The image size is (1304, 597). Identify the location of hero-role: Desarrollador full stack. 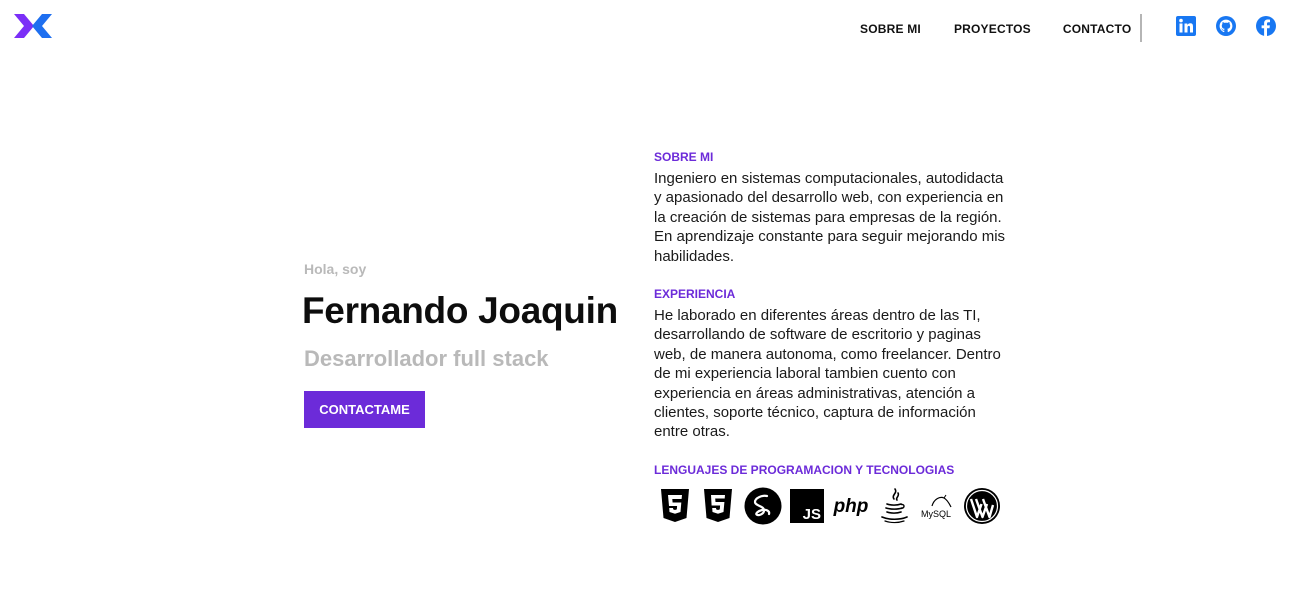
(426, 358).